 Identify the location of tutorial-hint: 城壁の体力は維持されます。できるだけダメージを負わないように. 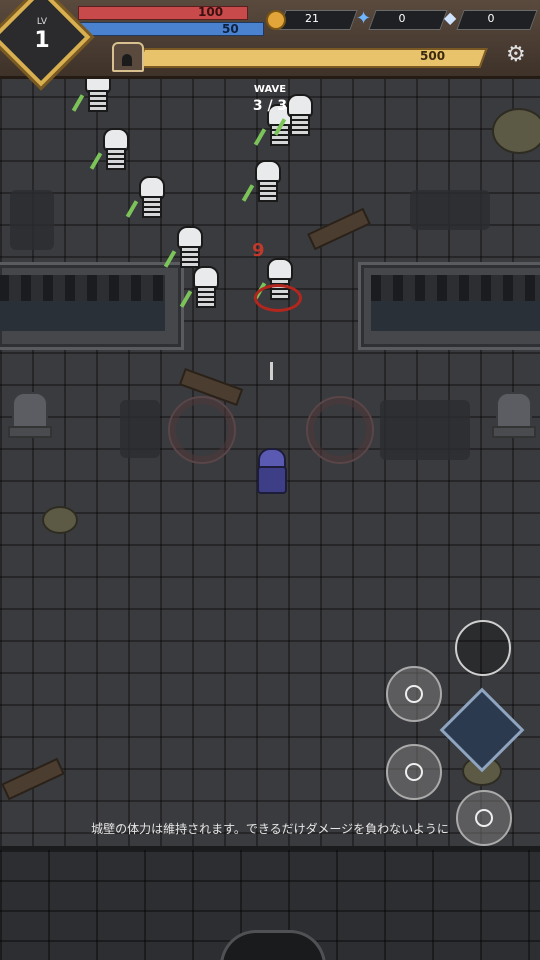
(270, 829).